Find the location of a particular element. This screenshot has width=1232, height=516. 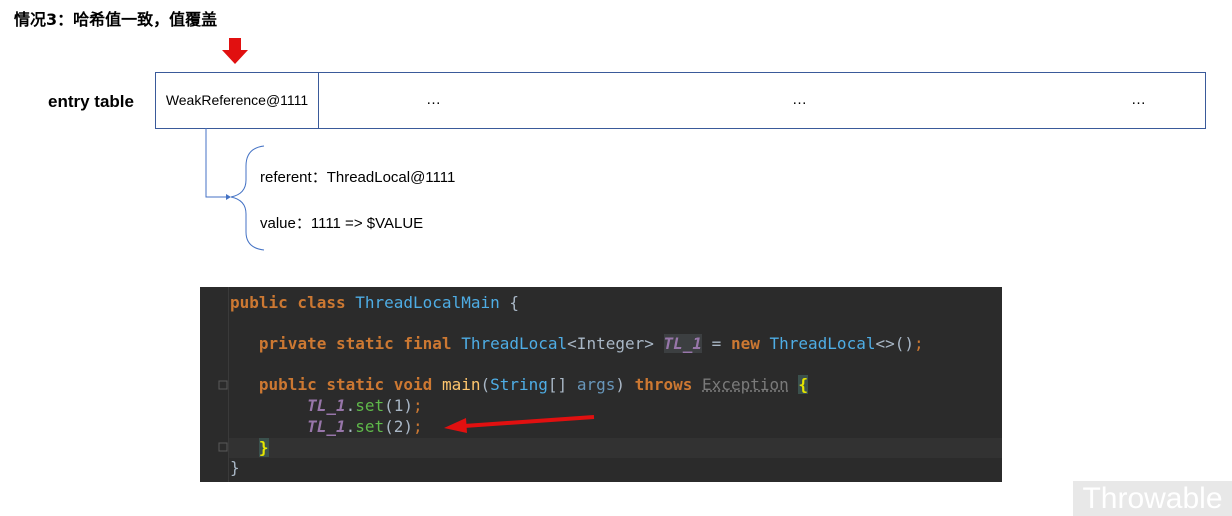

code-line: TL_1.set(1); is located at coordinates (365, 405).